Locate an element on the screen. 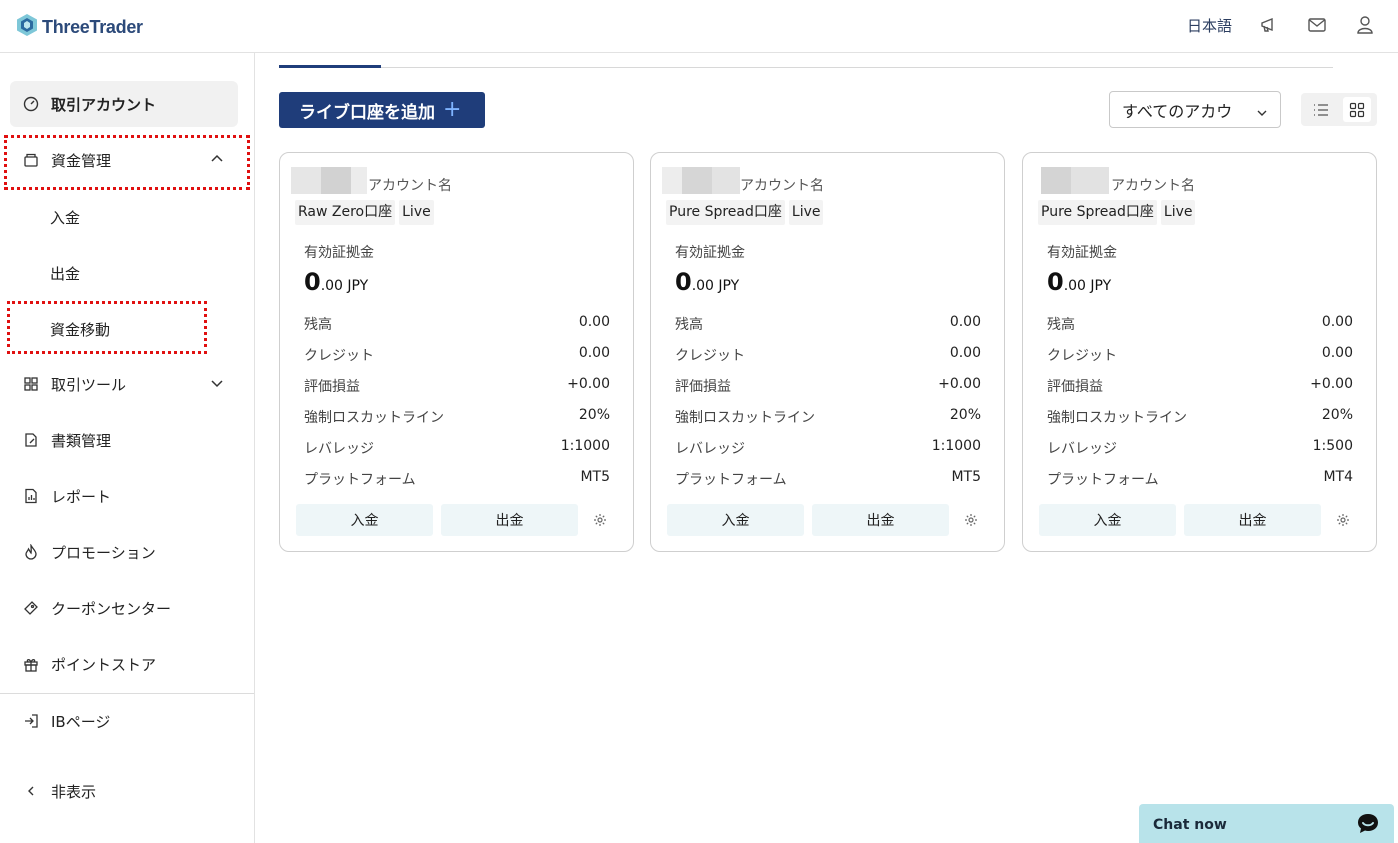  account-filter-select: すべてのアカウ is located at coordinates (1195, 109).